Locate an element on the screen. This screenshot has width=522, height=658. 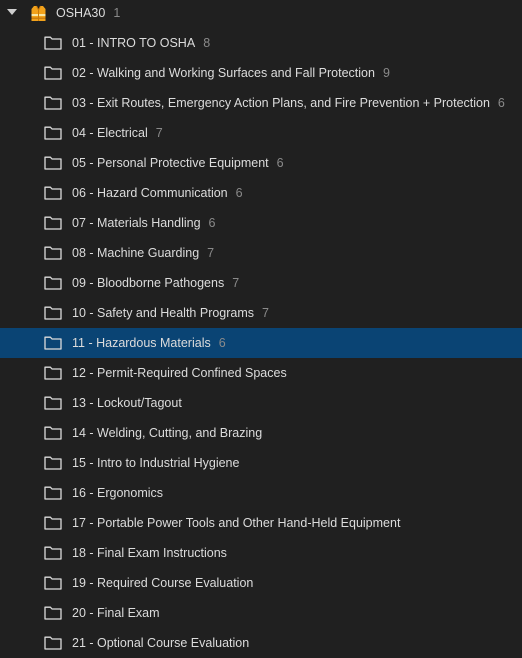
folder-label: 07 - Materials Handling is located at coordinates (136, 223).